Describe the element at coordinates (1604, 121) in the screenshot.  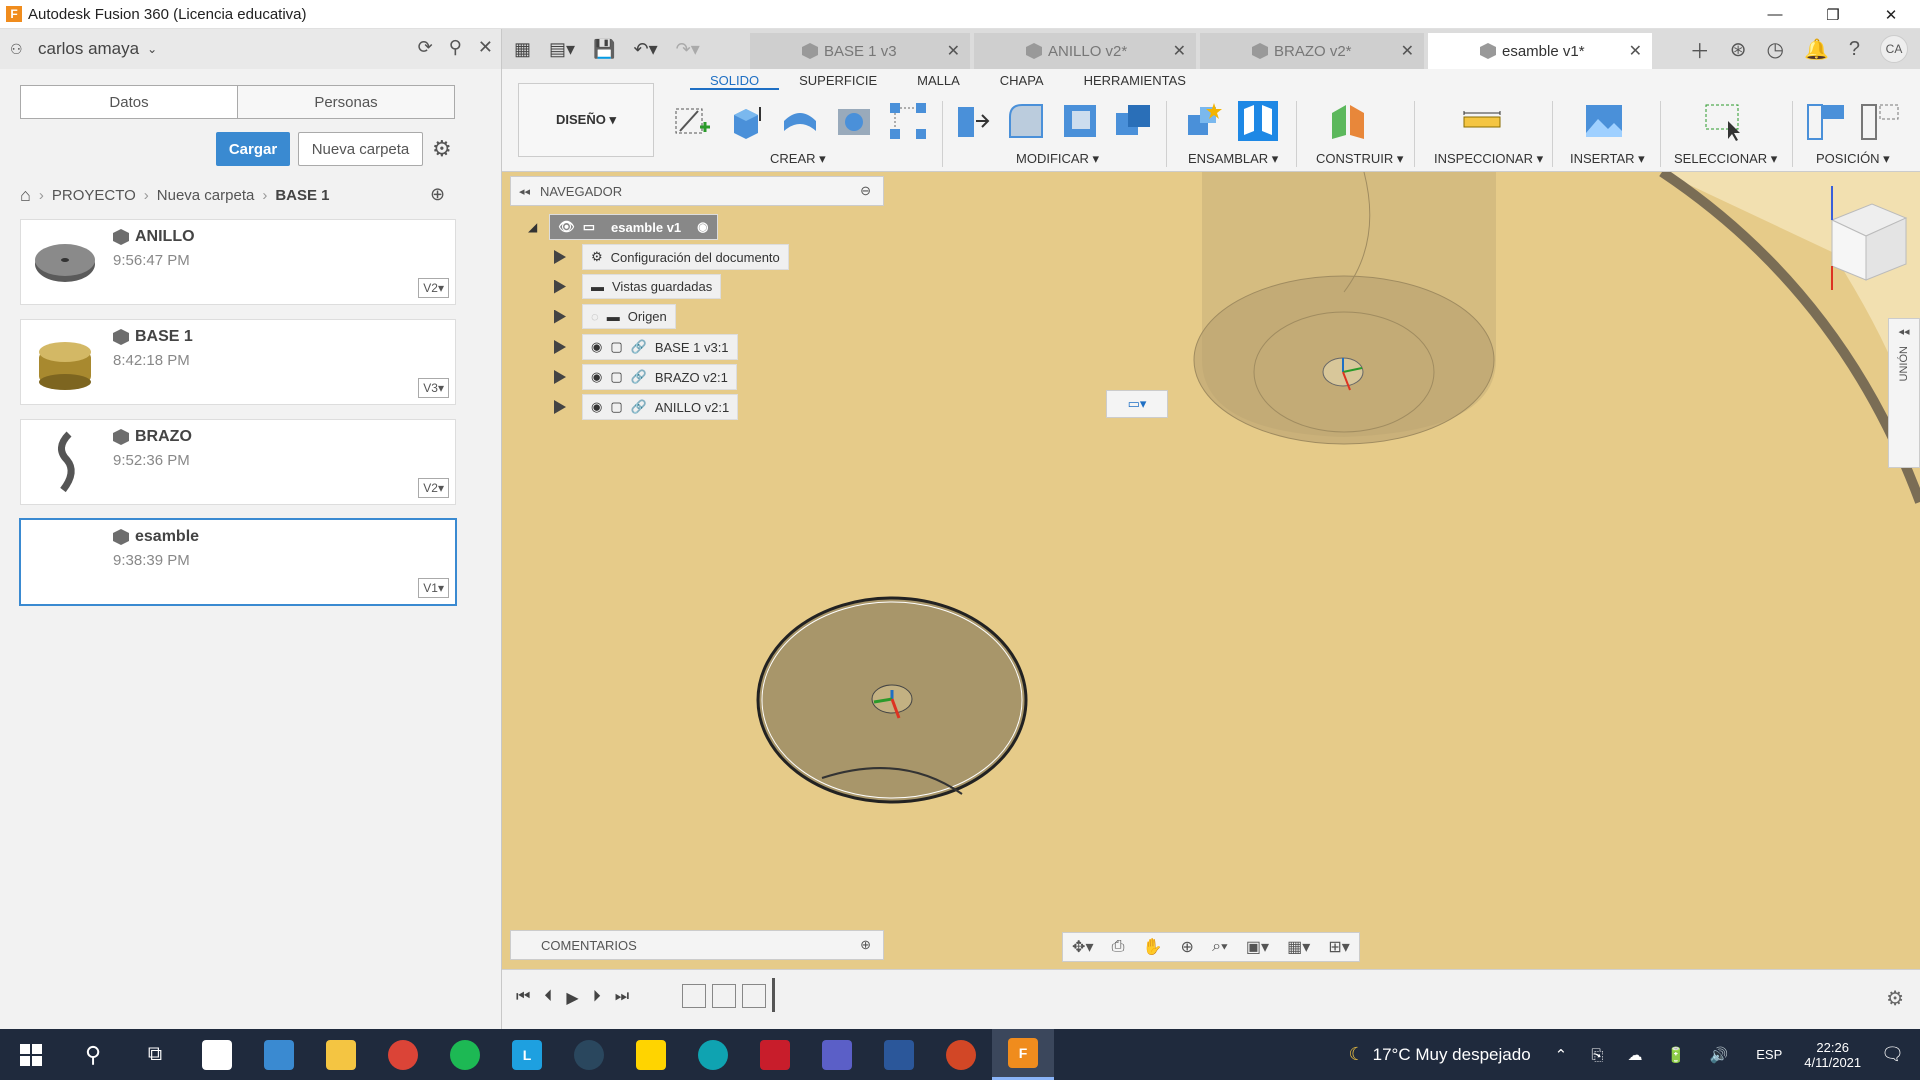
I see `insert-image-icon` at that location.